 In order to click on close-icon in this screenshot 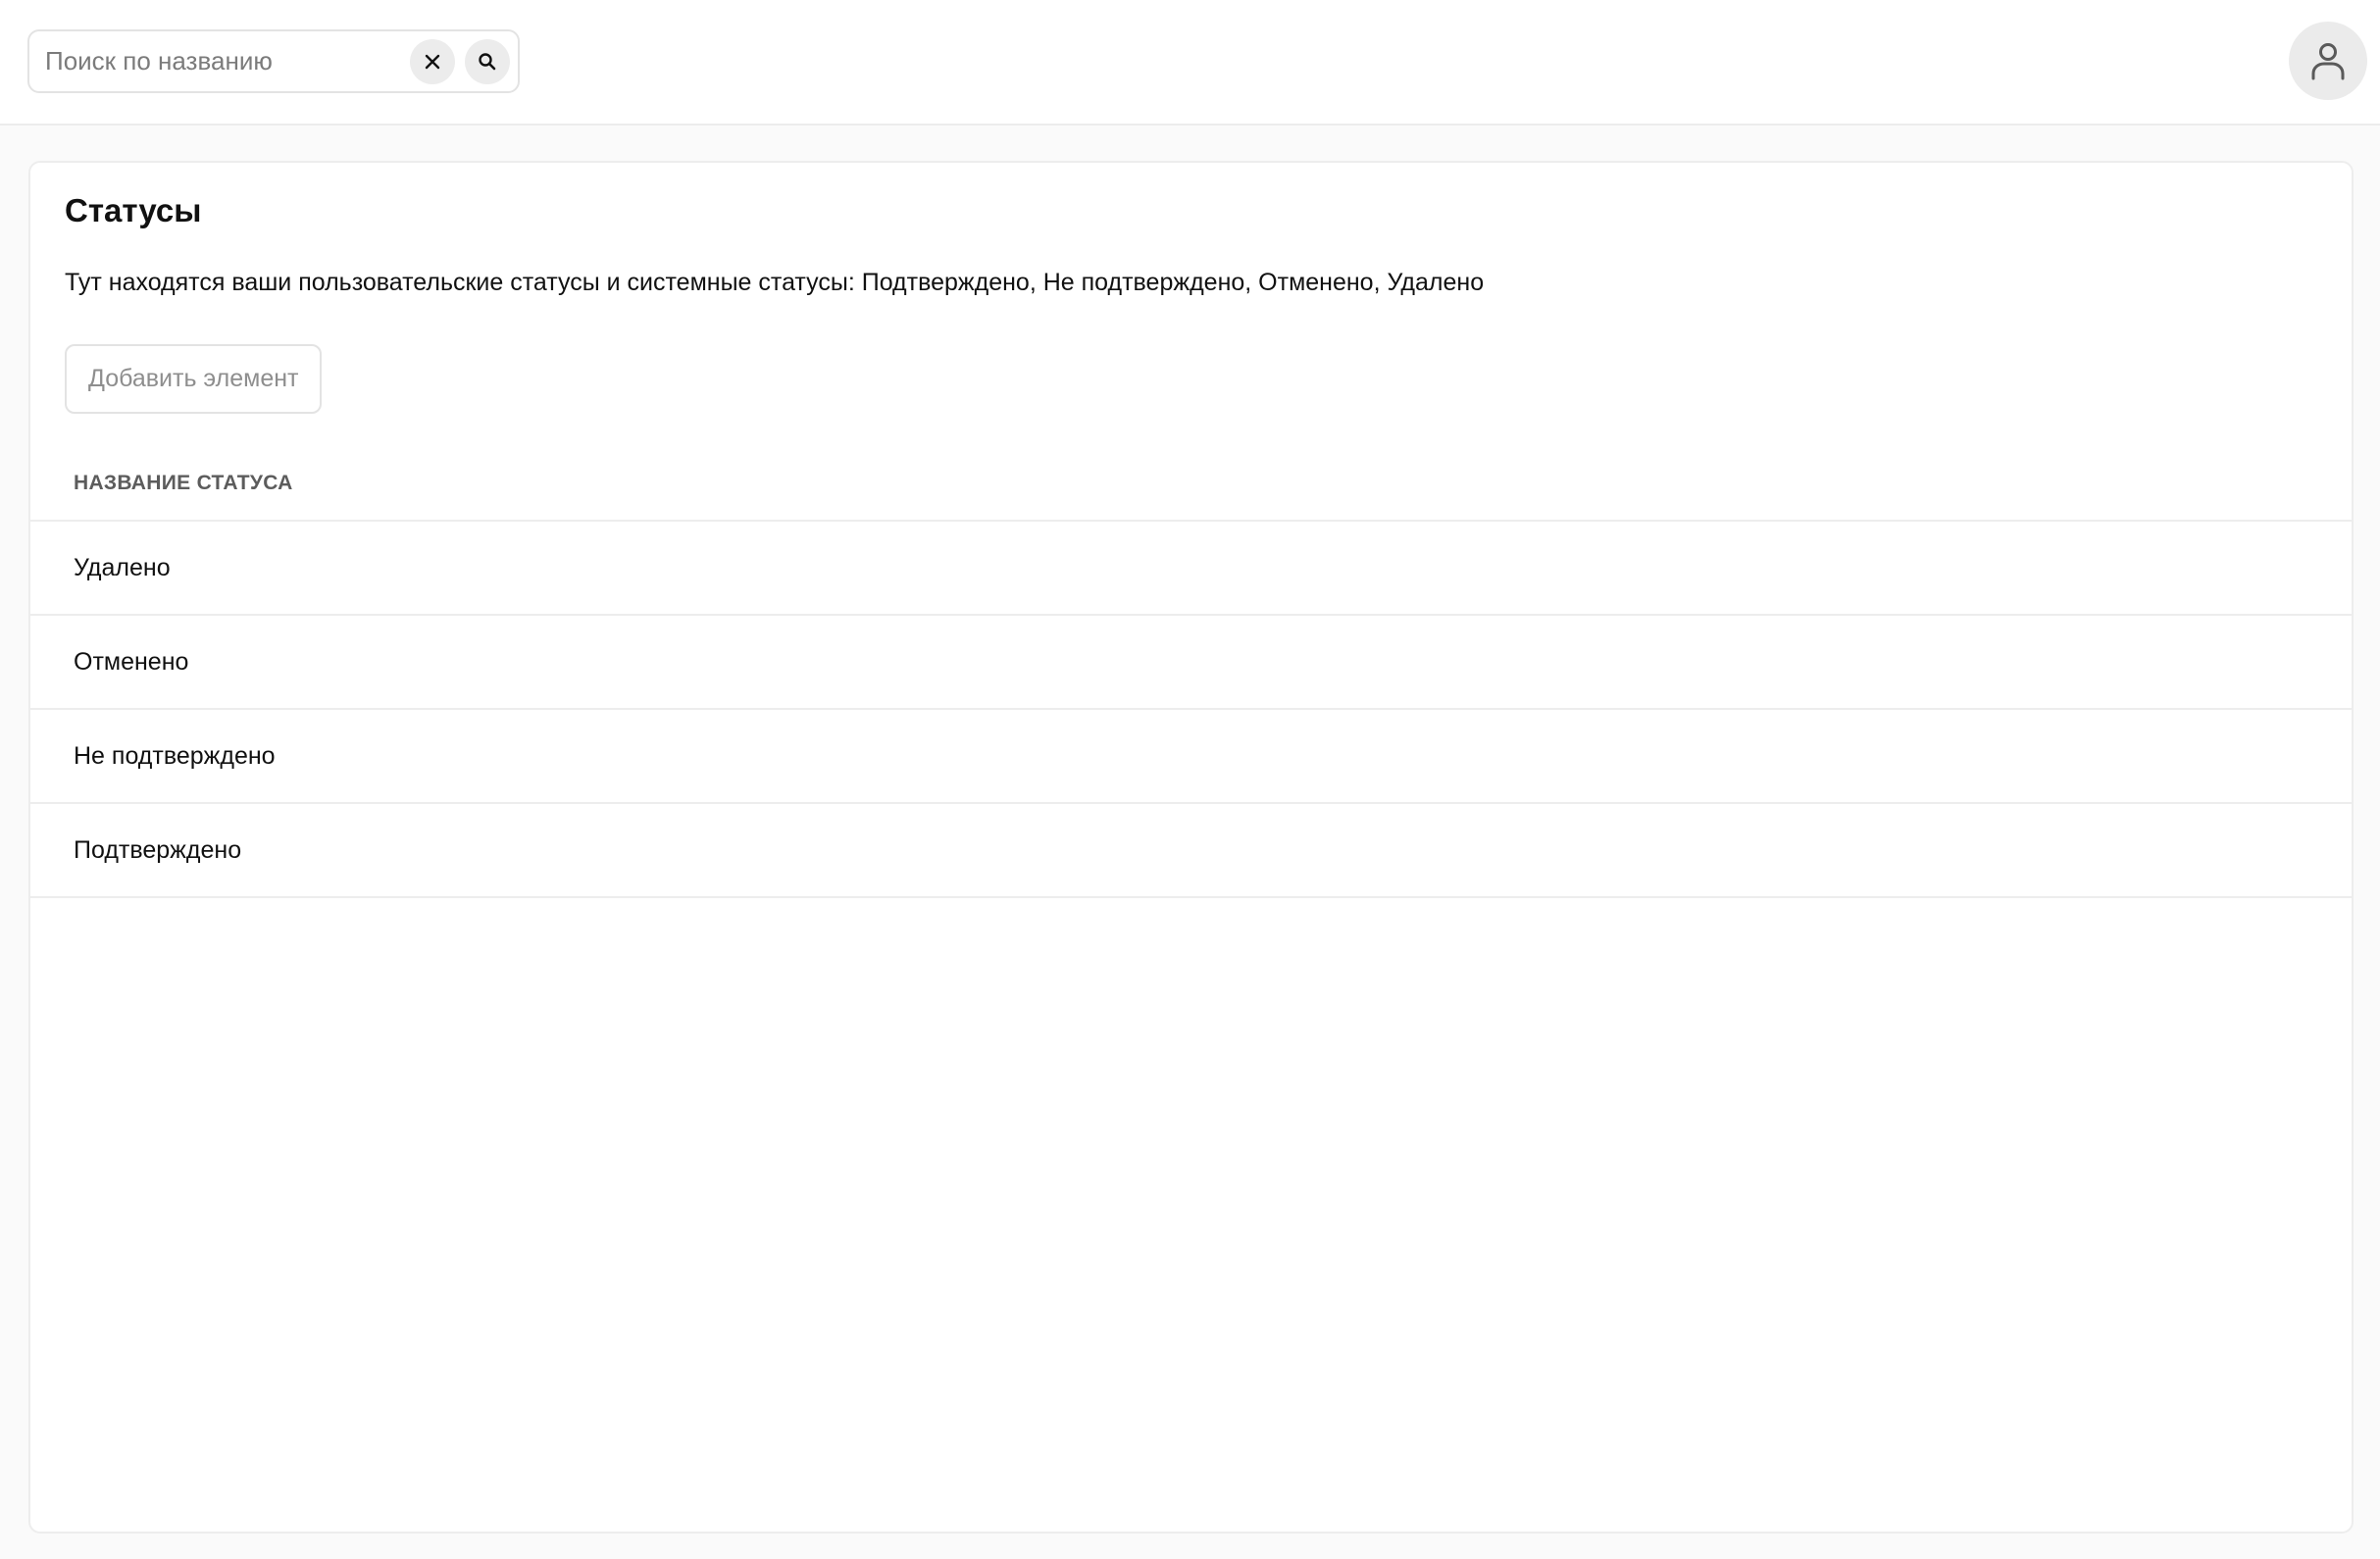, I will do `click(432, 62)`.